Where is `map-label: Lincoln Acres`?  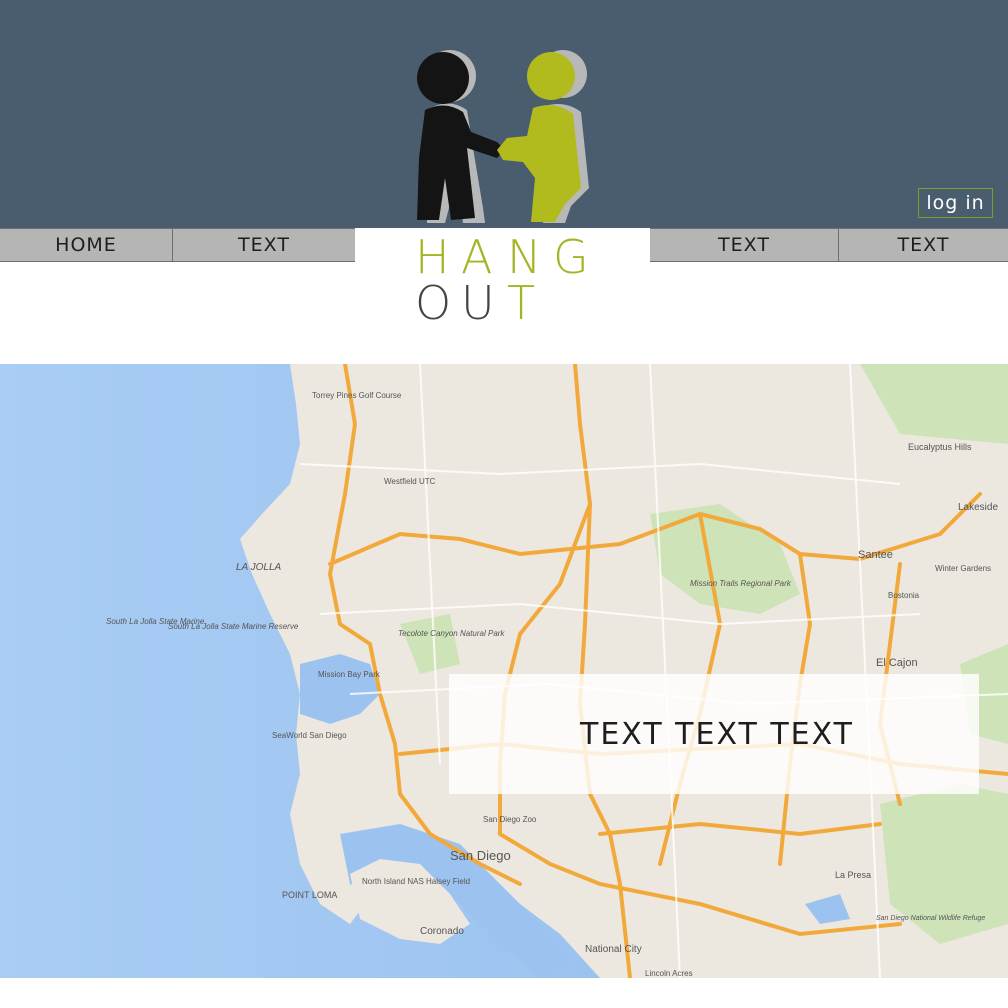 map-label: Lincoln Acres is located at coordinates (669, 973).